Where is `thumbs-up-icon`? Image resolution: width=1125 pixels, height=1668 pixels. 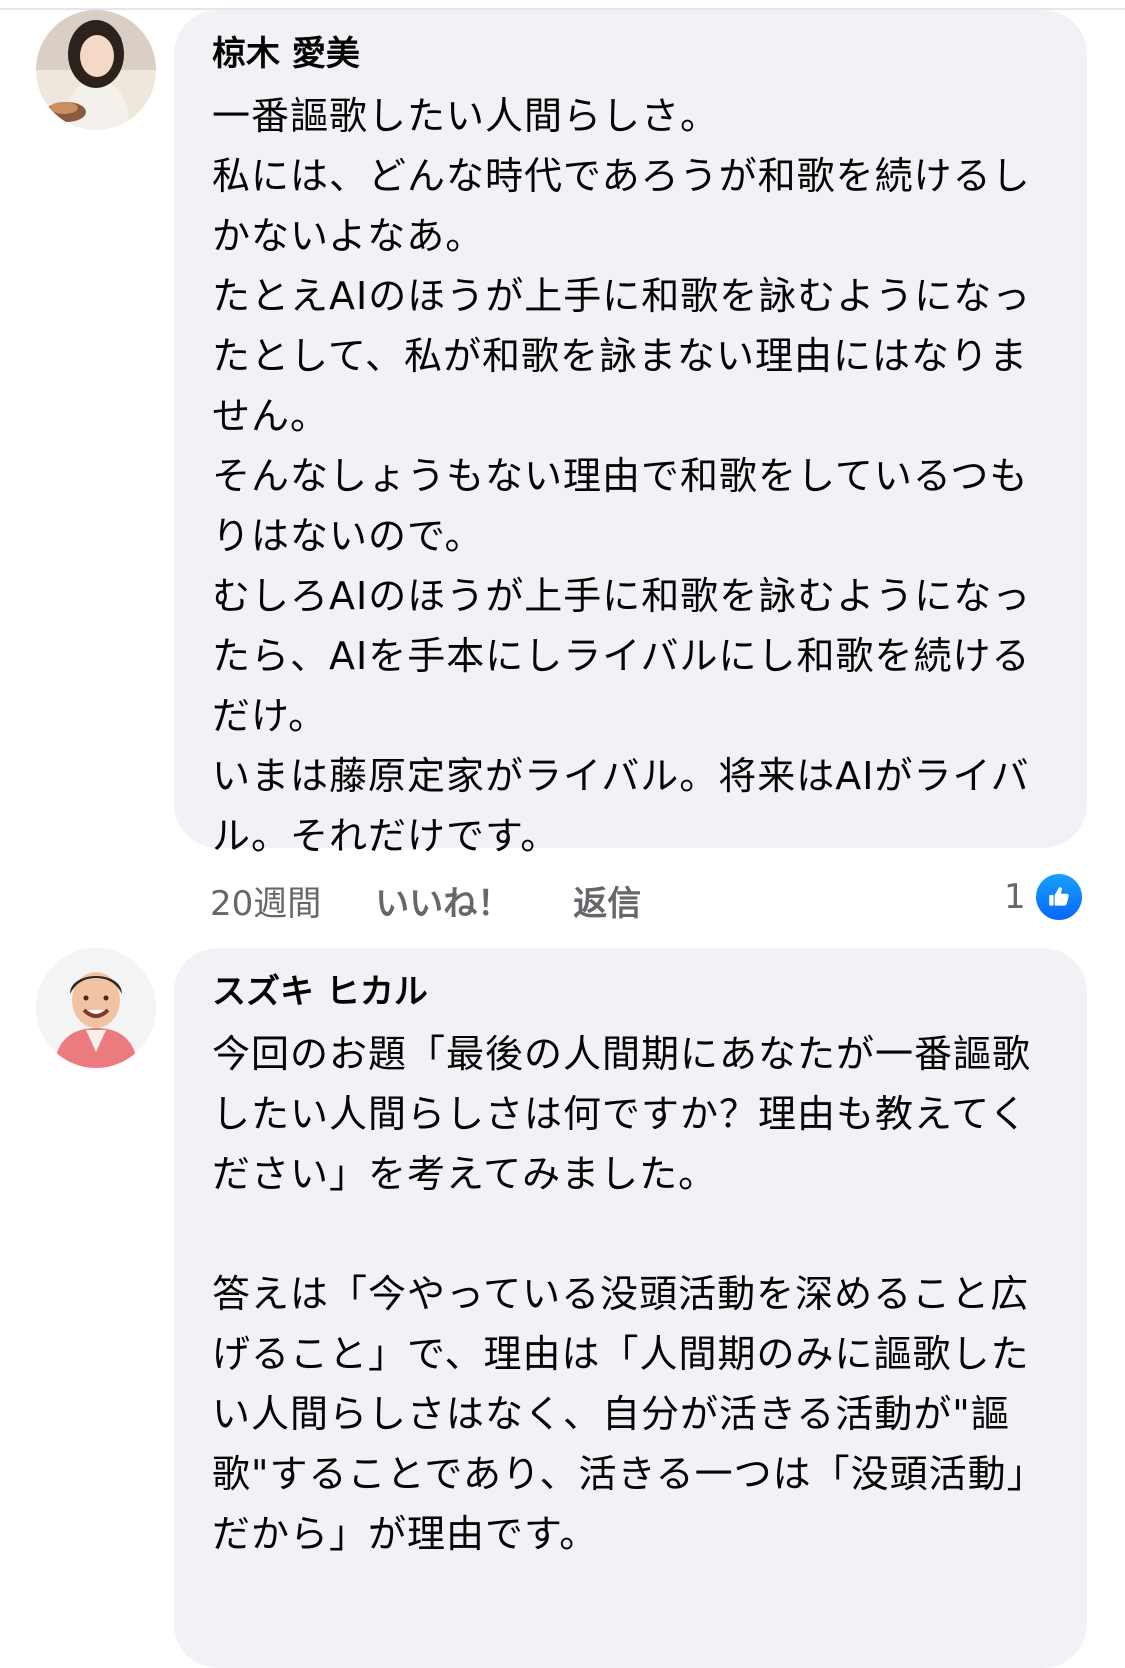 thumbs-up-icon is located at coordinates (1058, 897).